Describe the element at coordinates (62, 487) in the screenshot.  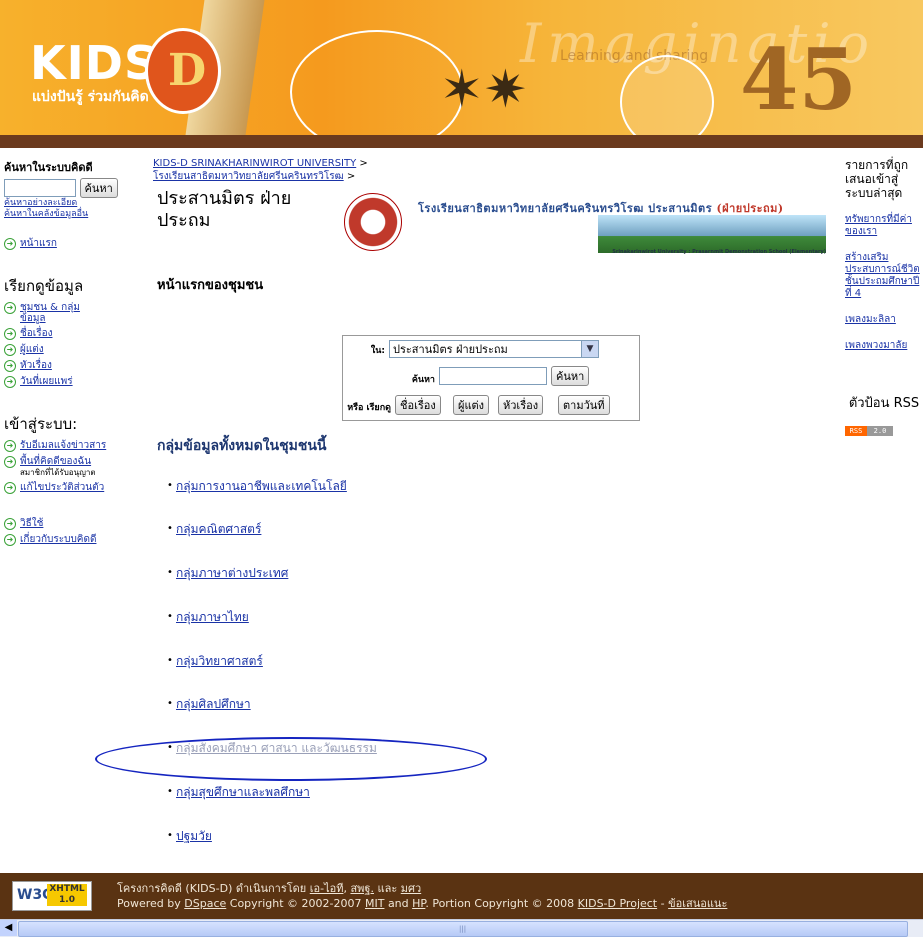
I see `edit-profile-link: แก้ไขประวัติส่วนตัว` at that location.